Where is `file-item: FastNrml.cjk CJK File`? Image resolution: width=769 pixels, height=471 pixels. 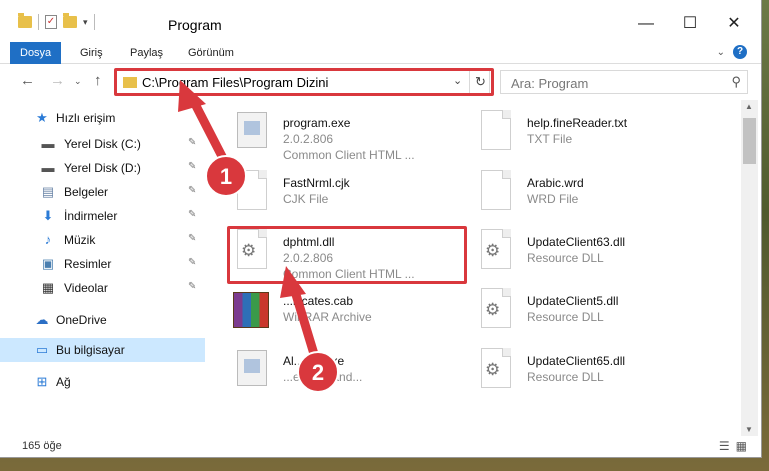
file-item: FastNrml.cjk CJK File is located at coordinates (353, 198).